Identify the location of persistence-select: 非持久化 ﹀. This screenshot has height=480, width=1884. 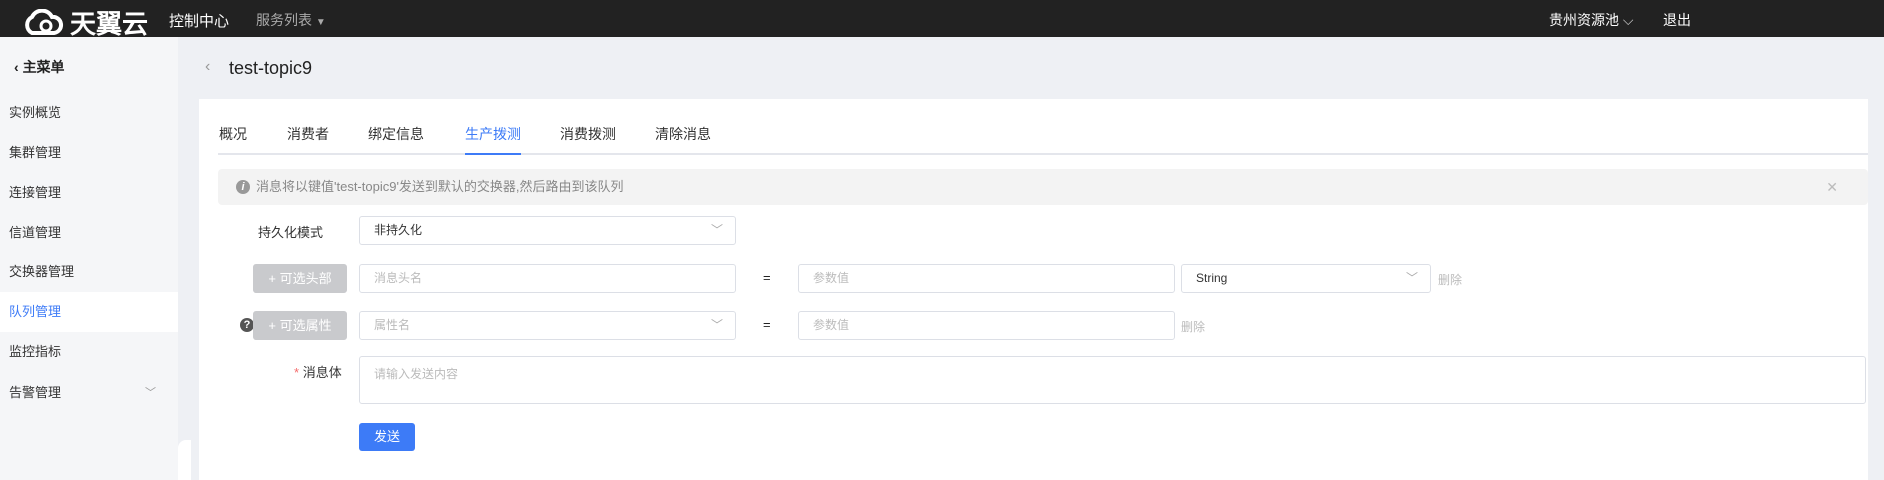
(547, 230).